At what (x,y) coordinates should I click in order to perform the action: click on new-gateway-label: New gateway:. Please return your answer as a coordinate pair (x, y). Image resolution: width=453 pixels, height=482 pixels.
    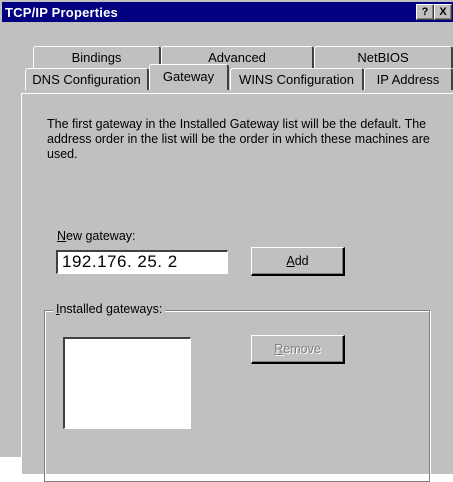
    Looking at the image, I should click on (96, 236).